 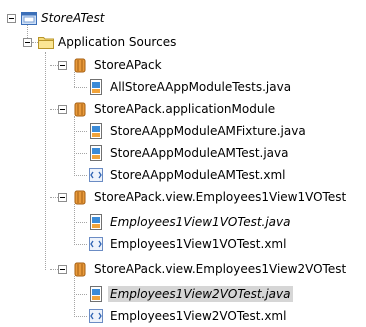 I want to click on tree-node-label: Employees1View1VOTest.java, so click(x=200, y=222).